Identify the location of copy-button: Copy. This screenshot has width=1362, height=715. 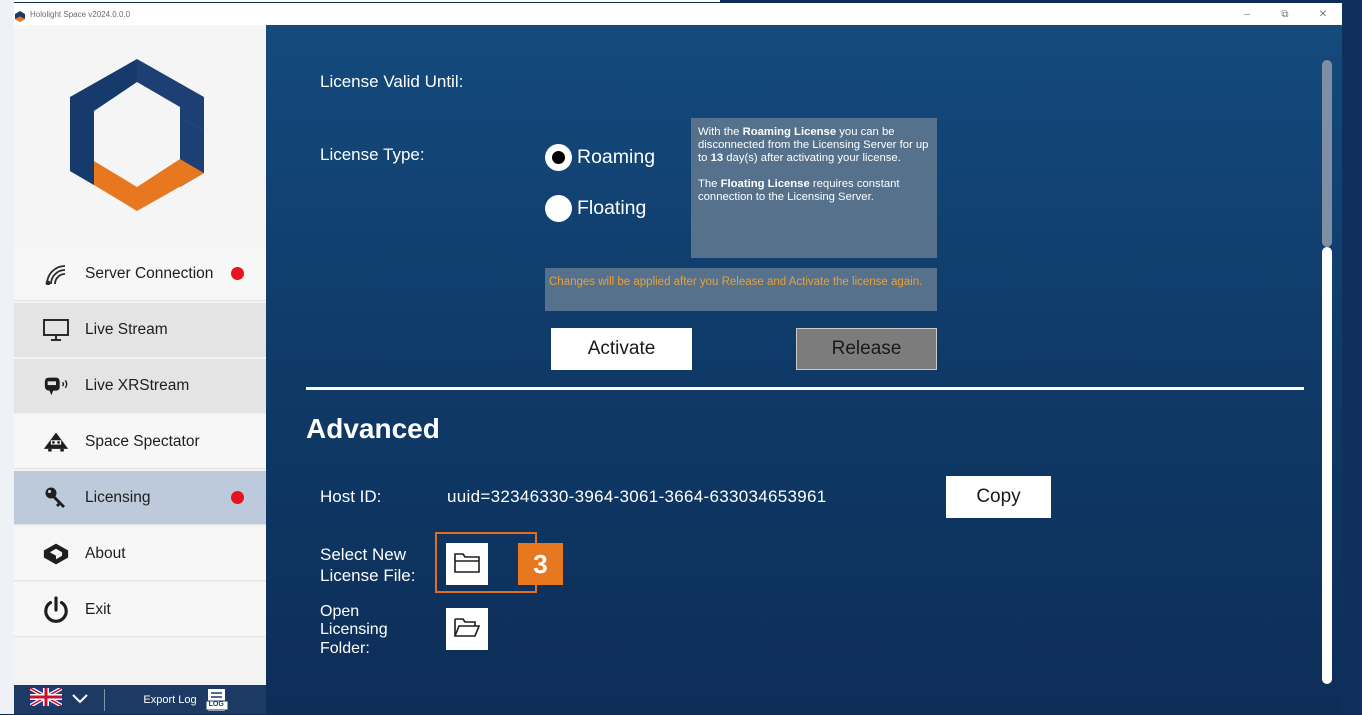
(998, 497).